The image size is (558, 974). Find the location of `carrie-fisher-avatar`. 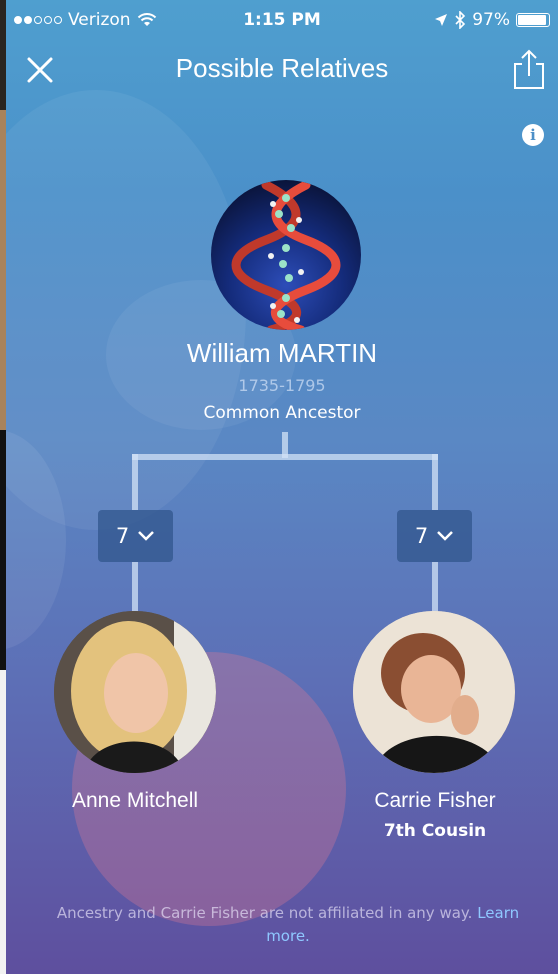

carrie-fisher-avatar is located at coordinates (434, 692).